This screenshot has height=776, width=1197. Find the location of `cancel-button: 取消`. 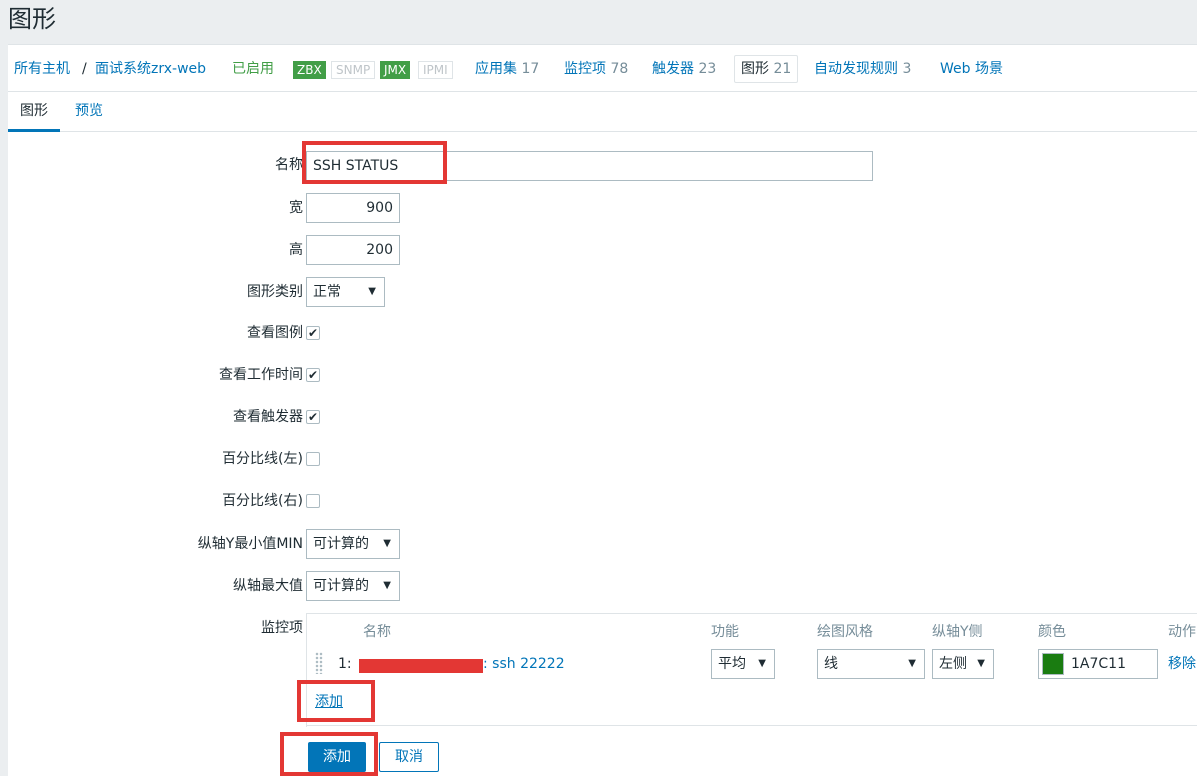

cancel-button: 取消 is located at coordinates (409, 757).